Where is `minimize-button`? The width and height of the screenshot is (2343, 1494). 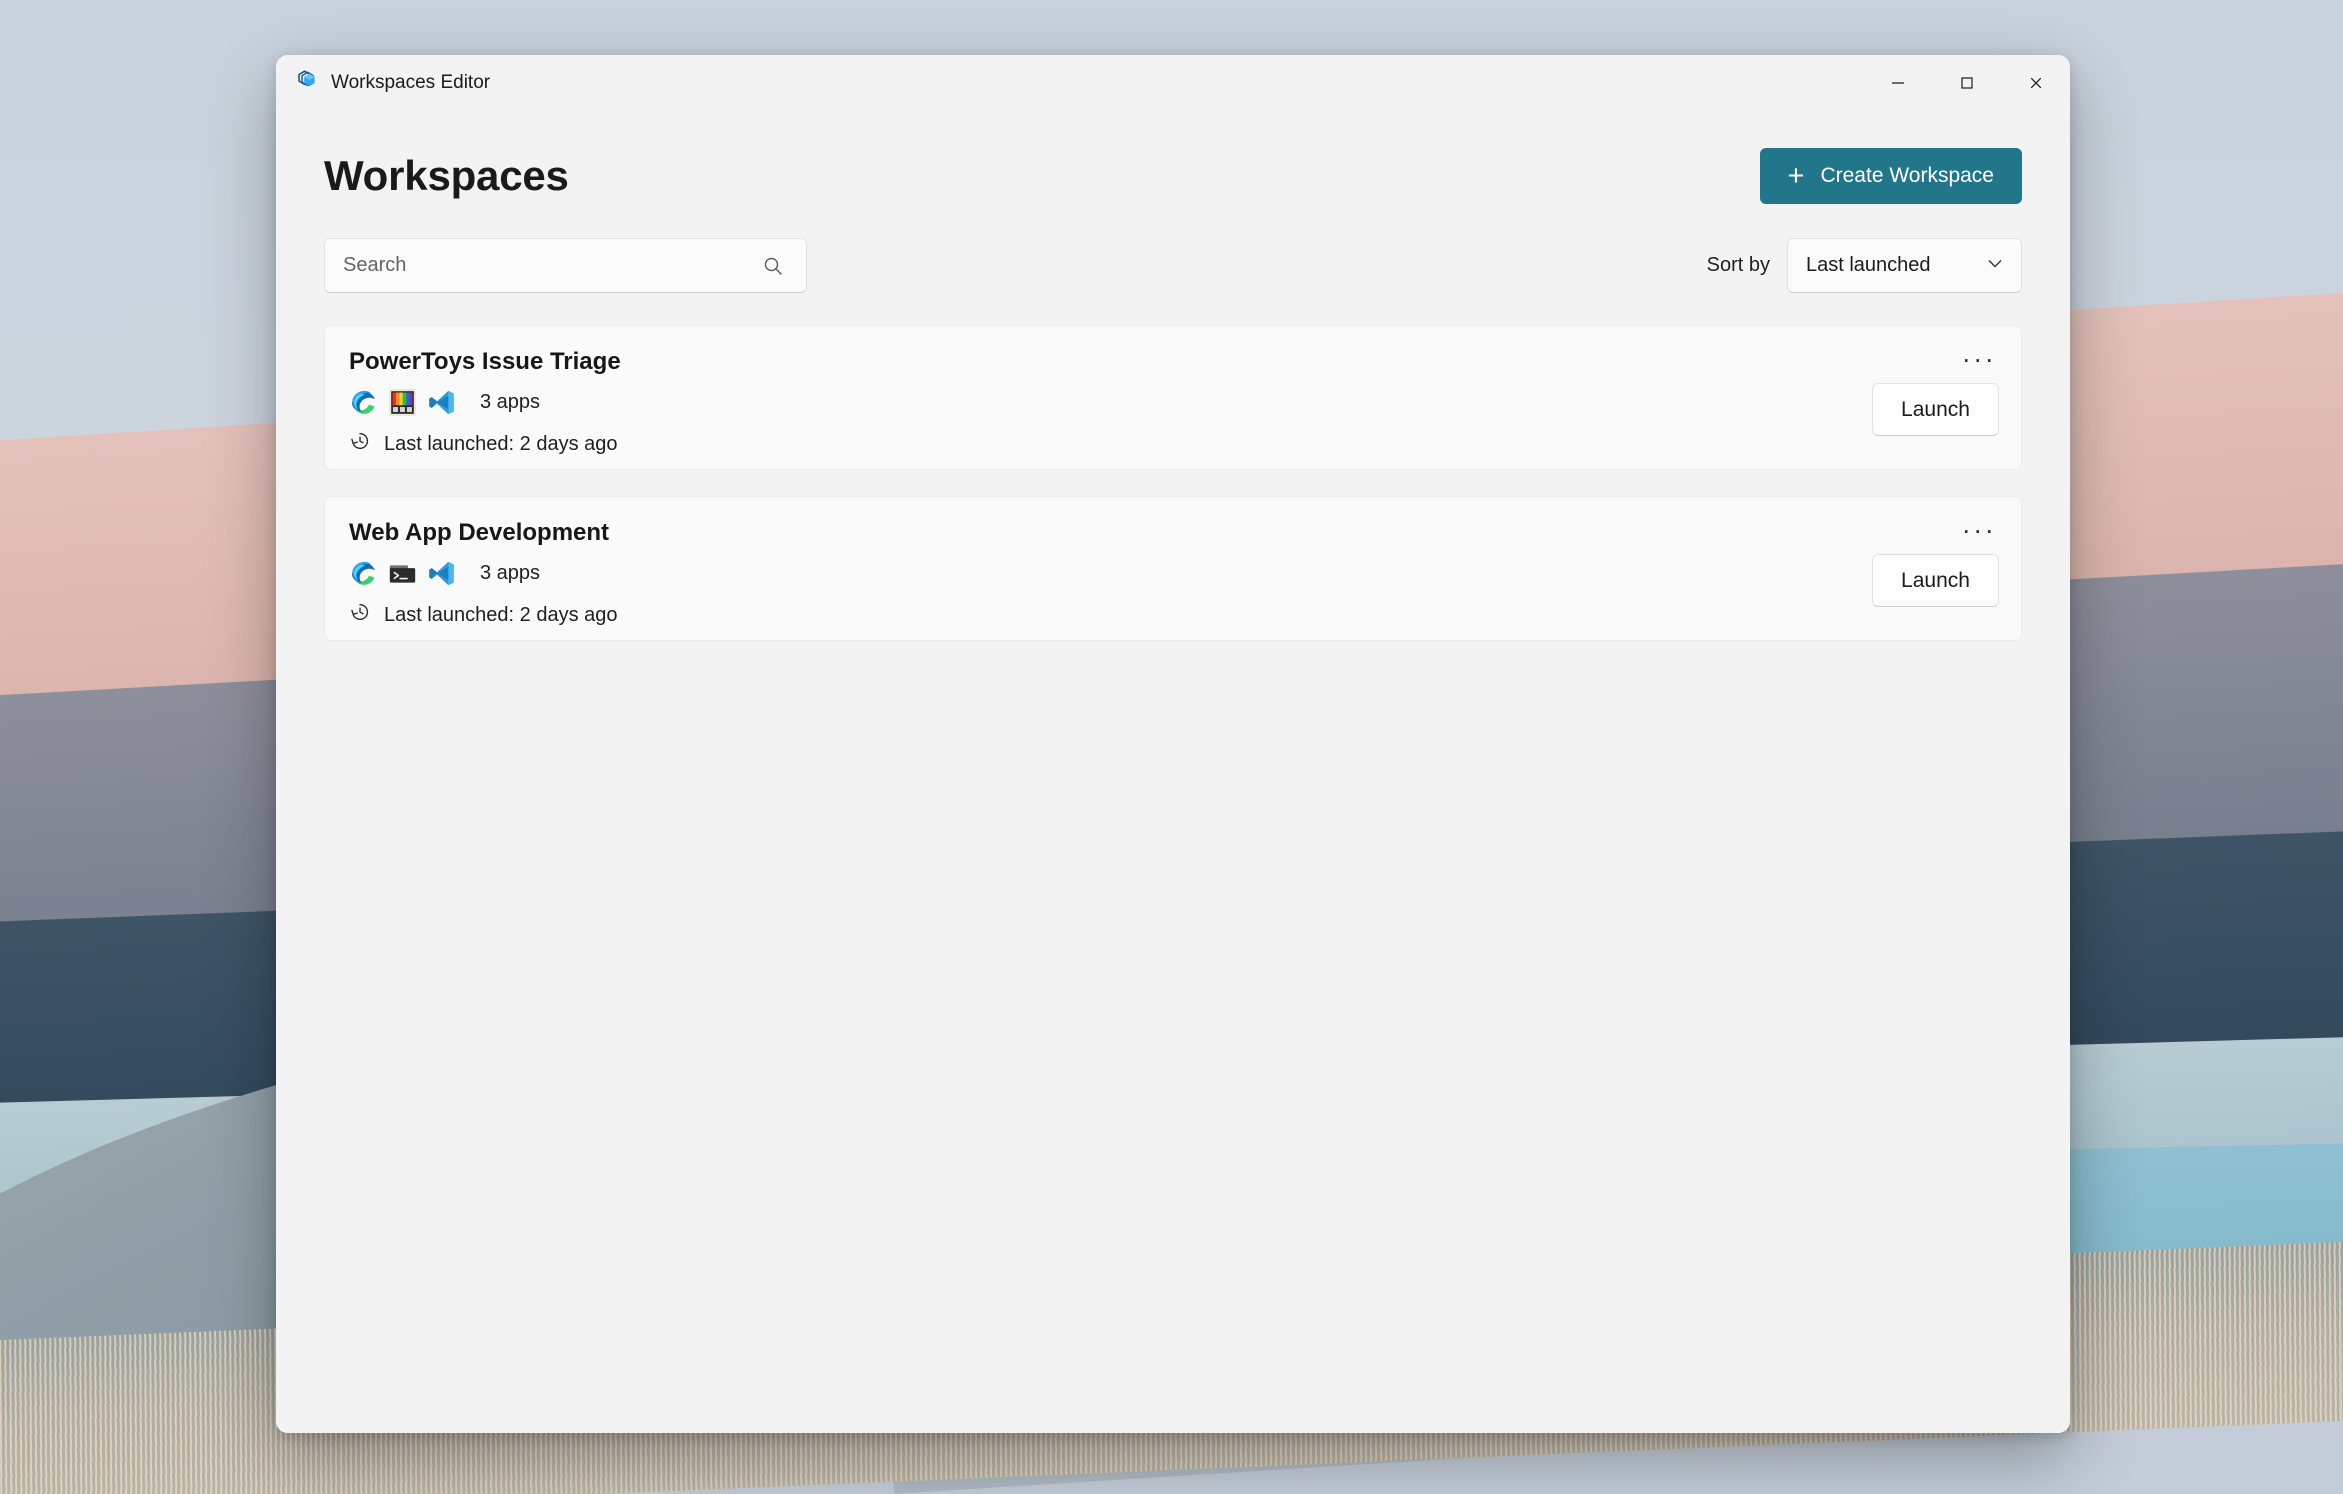
minimize-button is located at coordinates (1897, 82).